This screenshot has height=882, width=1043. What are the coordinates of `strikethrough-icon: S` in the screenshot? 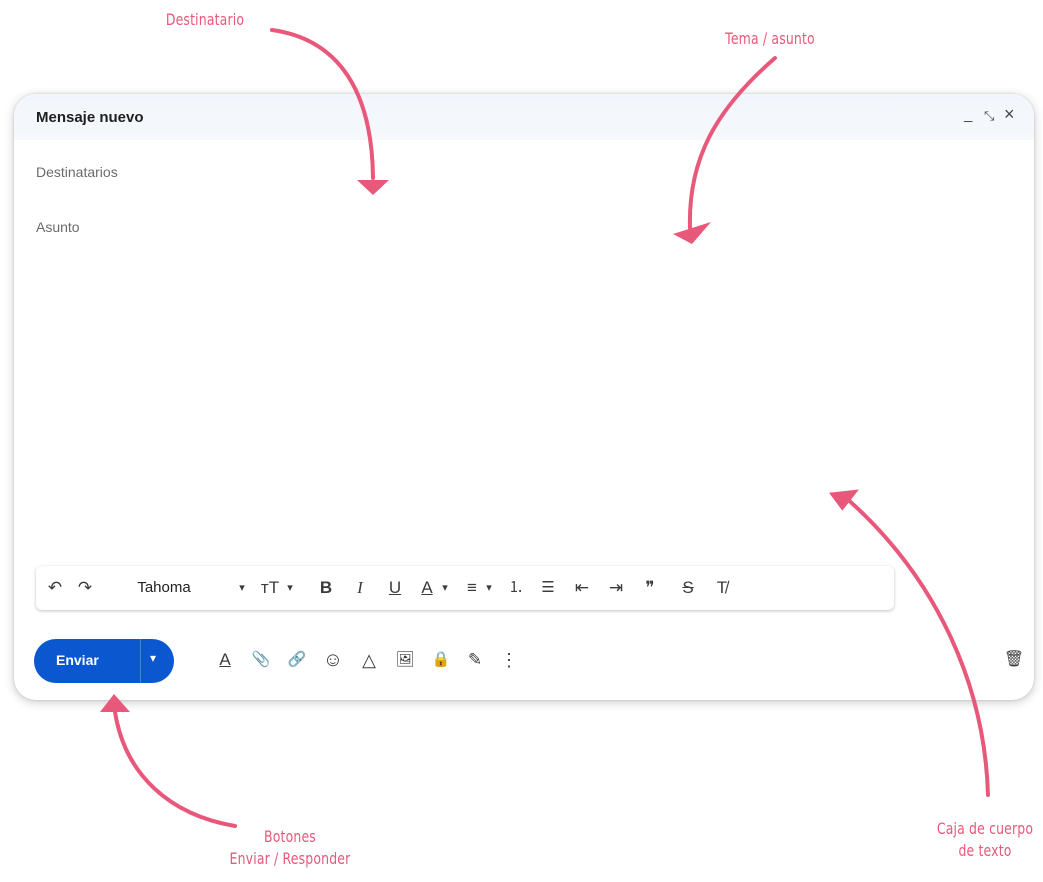 It's located at (688, 588).